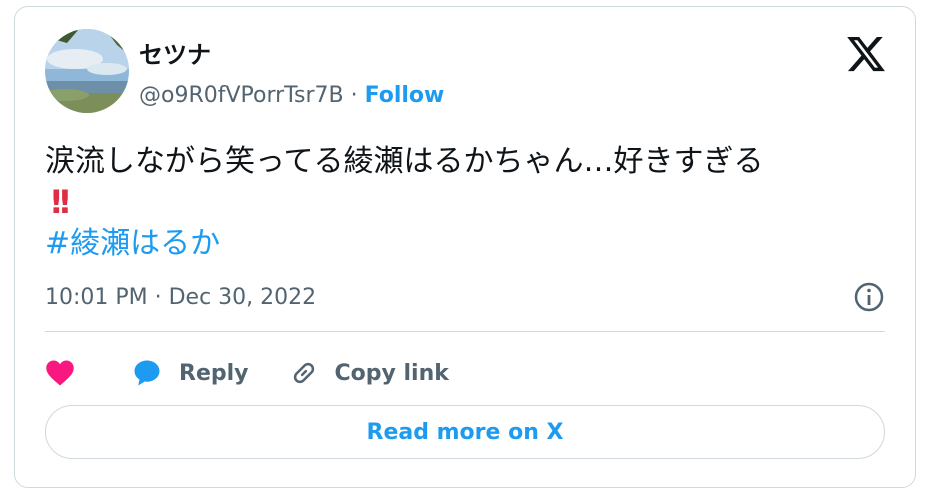  I want to click on display-name: セツナ, so click(175, 52).